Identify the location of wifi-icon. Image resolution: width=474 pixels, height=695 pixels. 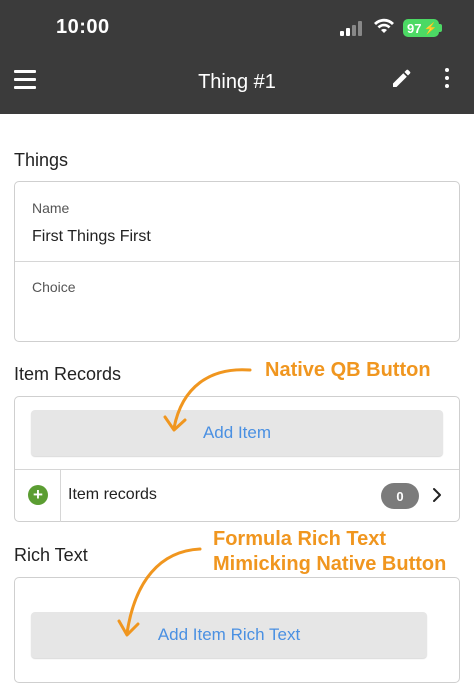
(384, 25).